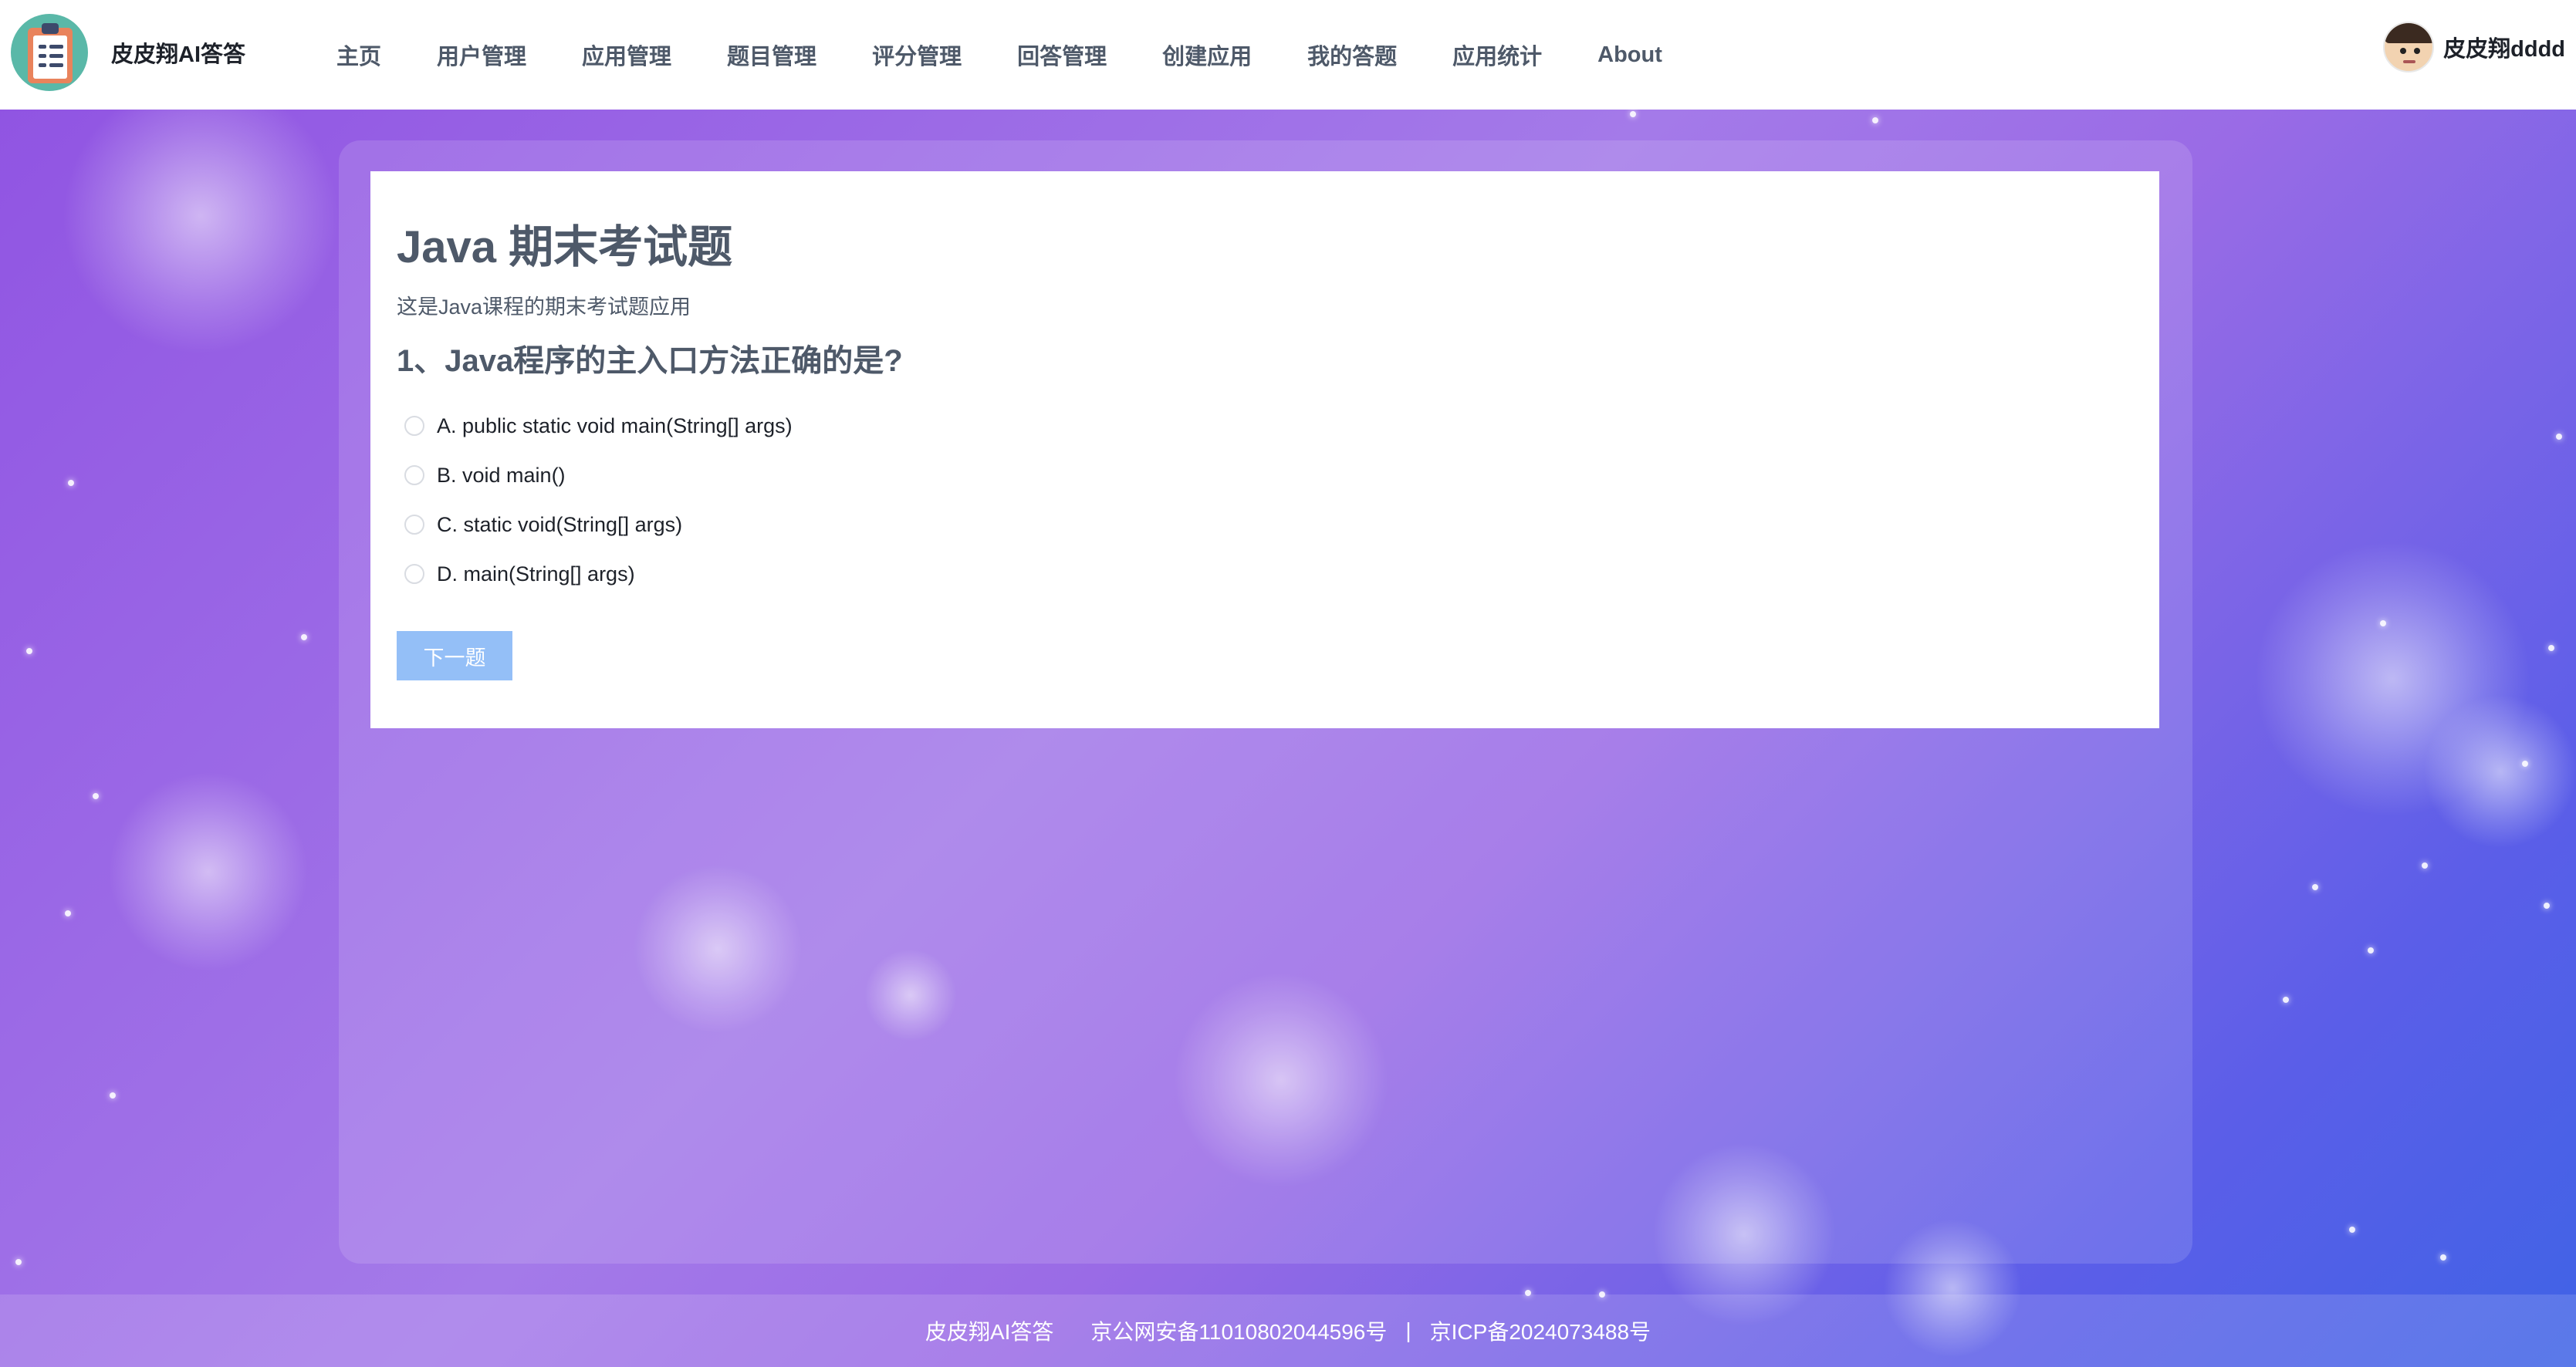  I want to click on option-label: C. static void(String[] args), so click(560, 524).